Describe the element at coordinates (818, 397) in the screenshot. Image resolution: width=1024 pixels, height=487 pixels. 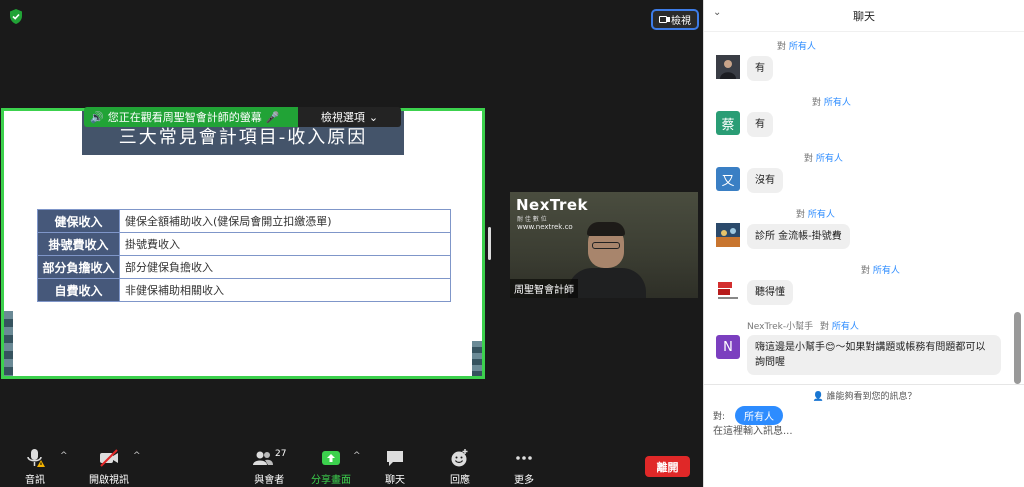
I see `person-icon: 👤` at that location.